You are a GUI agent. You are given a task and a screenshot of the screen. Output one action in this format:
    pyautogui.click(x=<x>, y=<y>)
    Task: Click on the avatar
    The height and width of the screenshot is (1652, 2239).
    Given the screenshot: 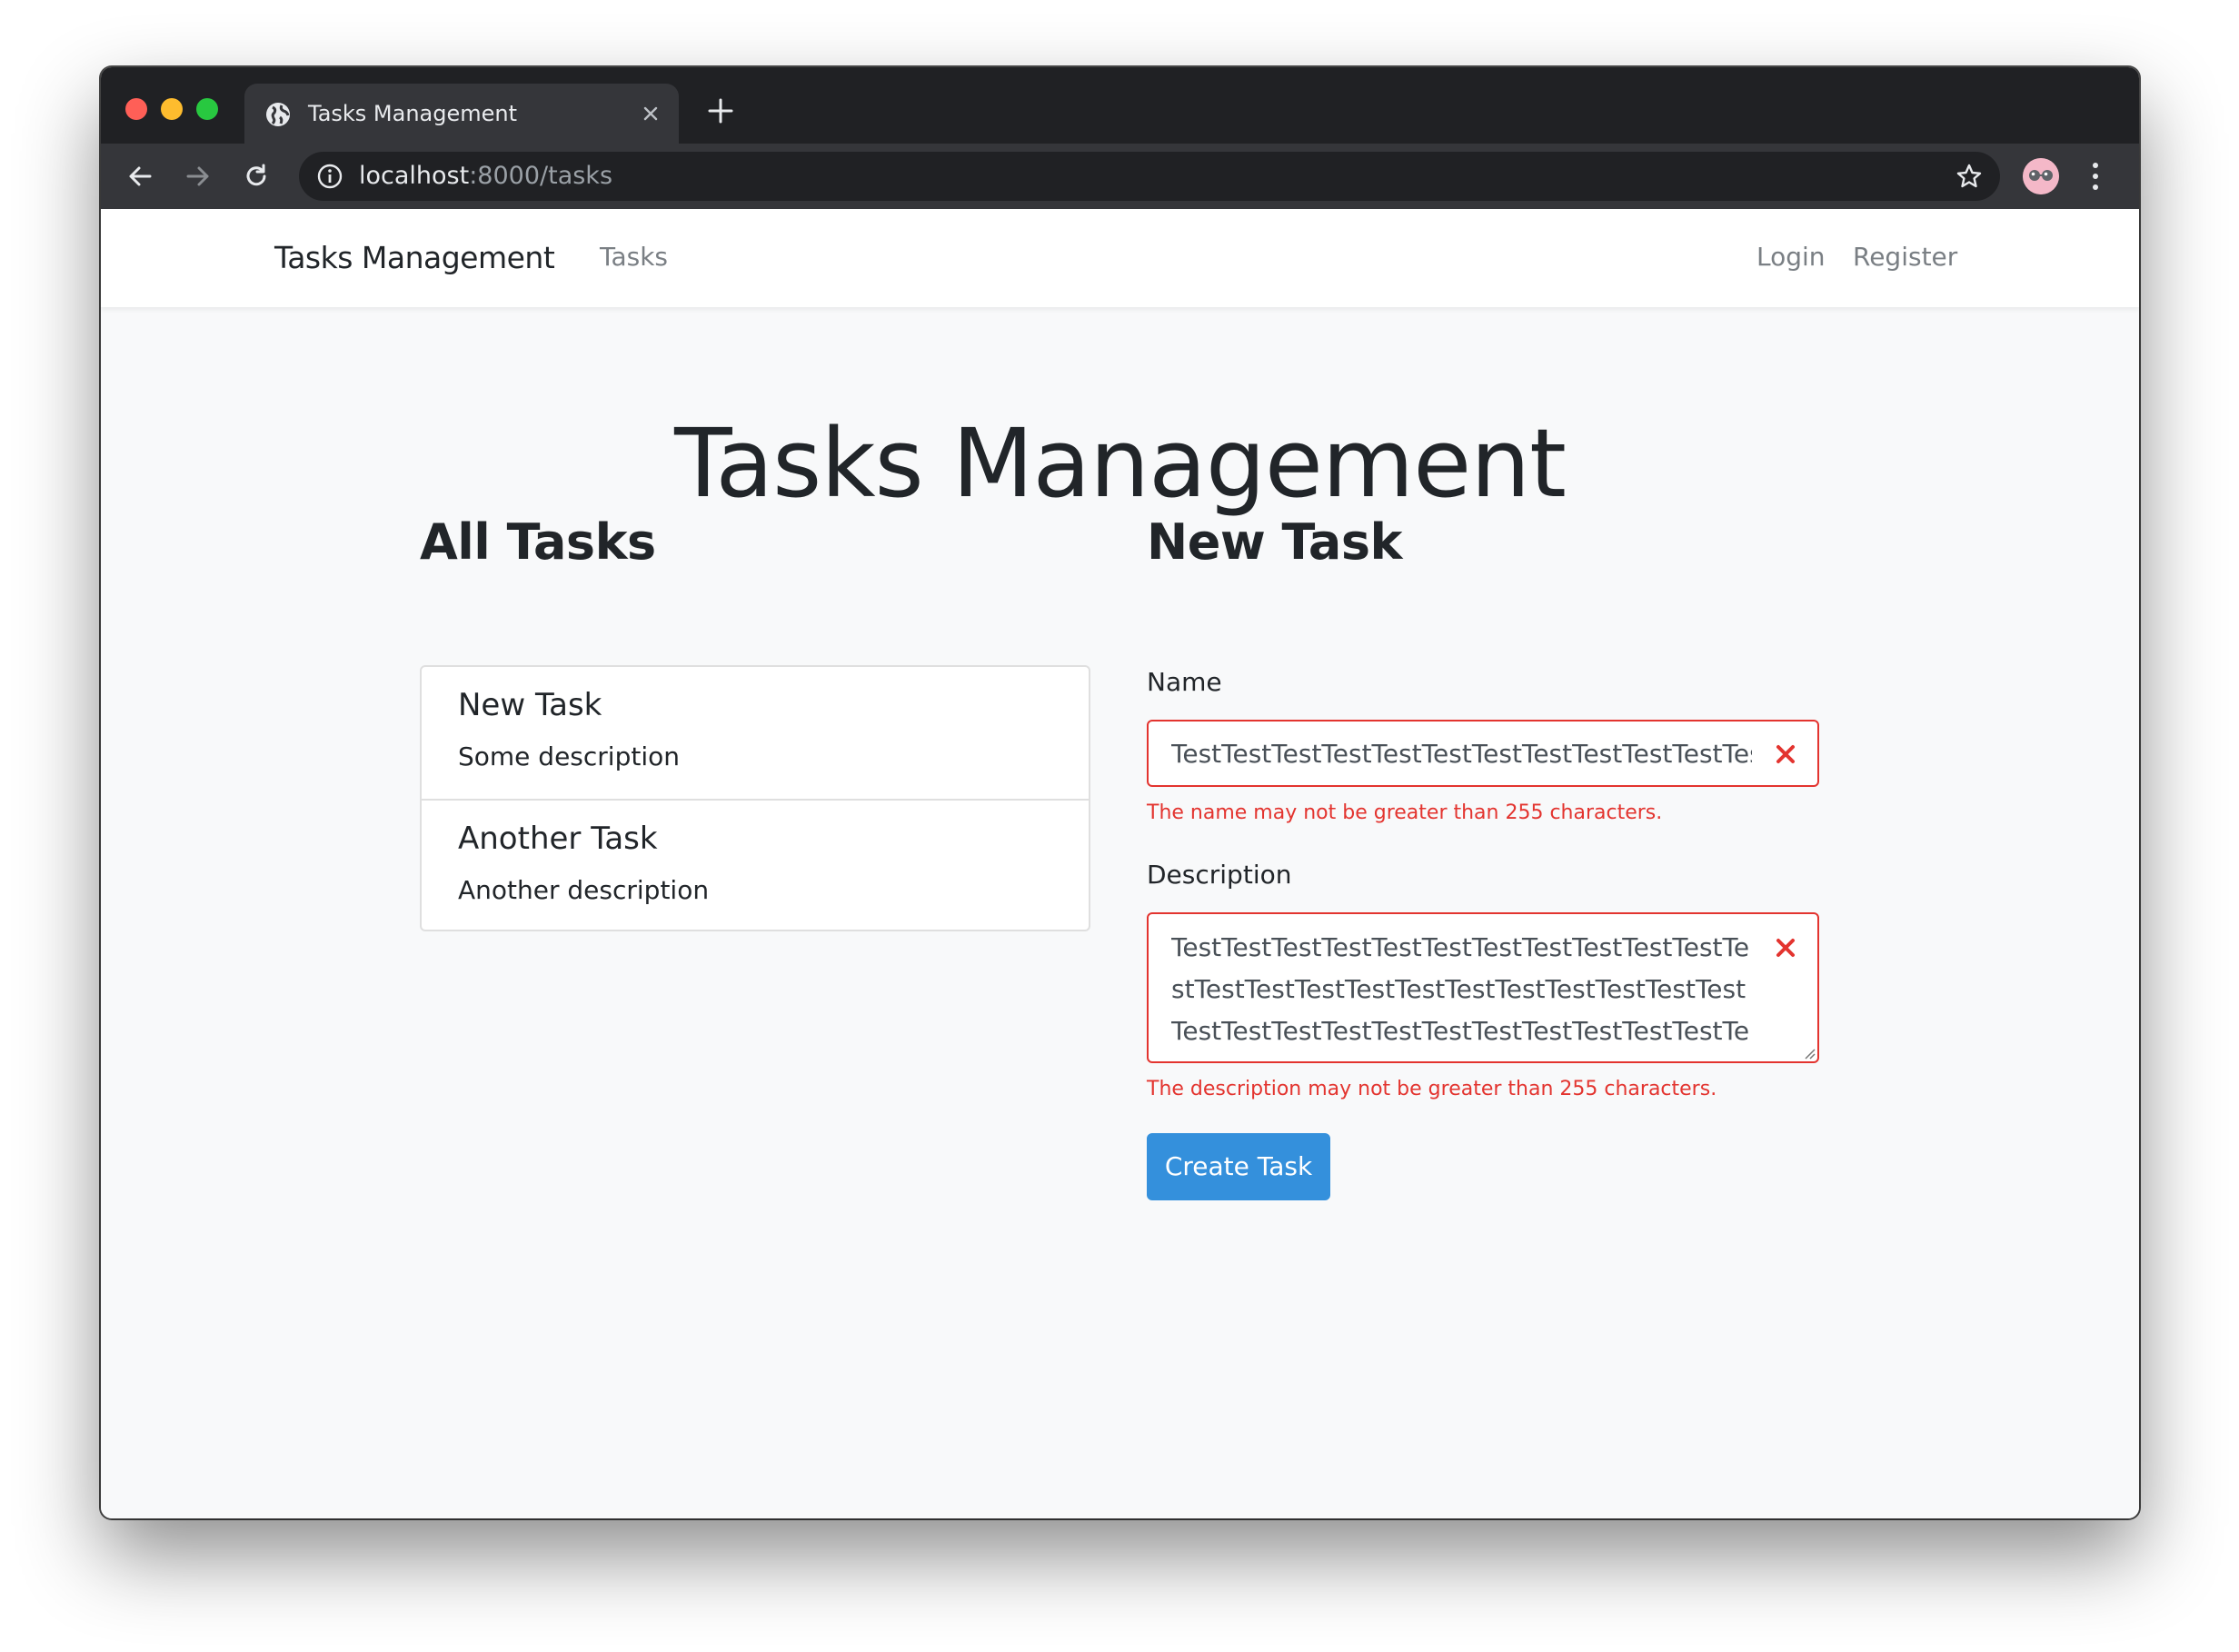 What is the action you would take?
    pyautogui.click(x=2041, y=176)
    